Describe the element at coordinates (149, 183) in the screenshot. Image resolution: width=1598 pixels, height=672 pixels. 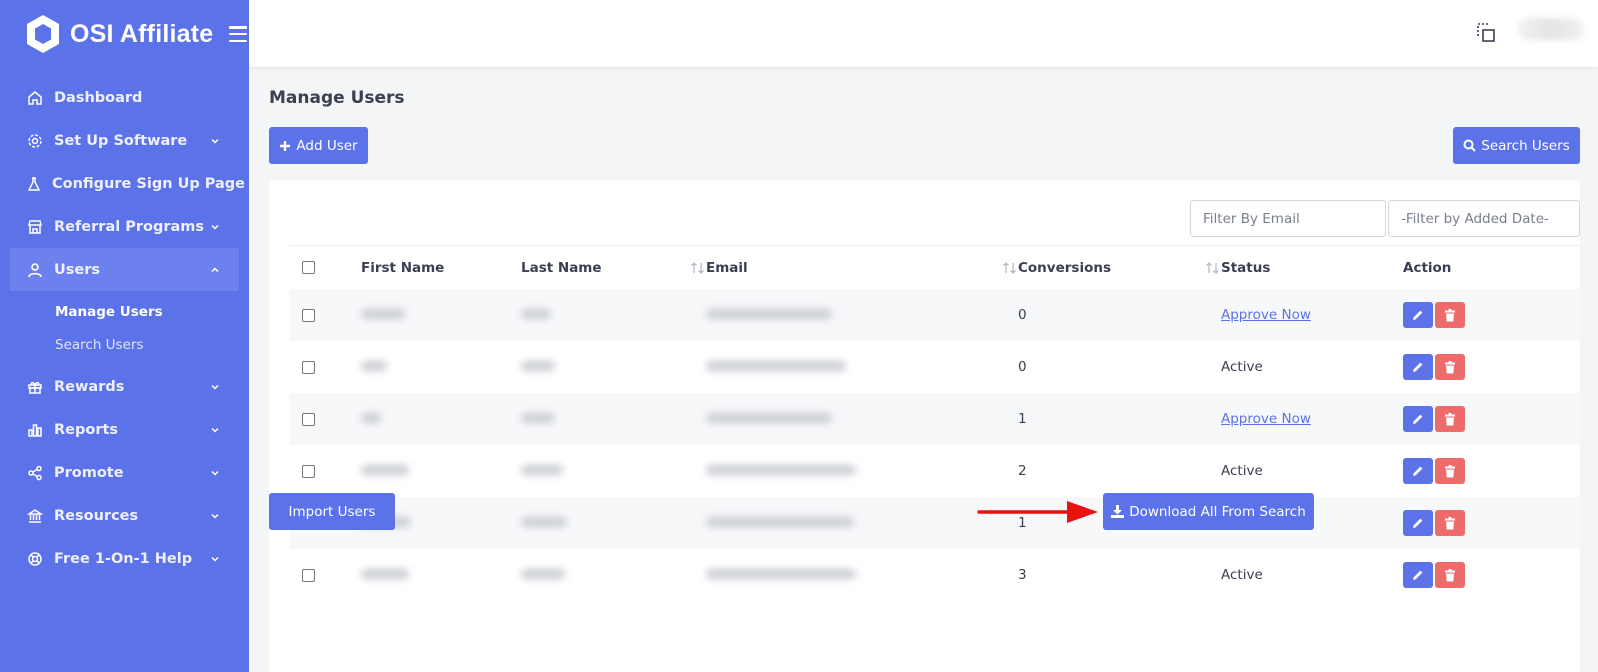
I see `sidebar-item-label: Configure Sign Up Page` at that location.